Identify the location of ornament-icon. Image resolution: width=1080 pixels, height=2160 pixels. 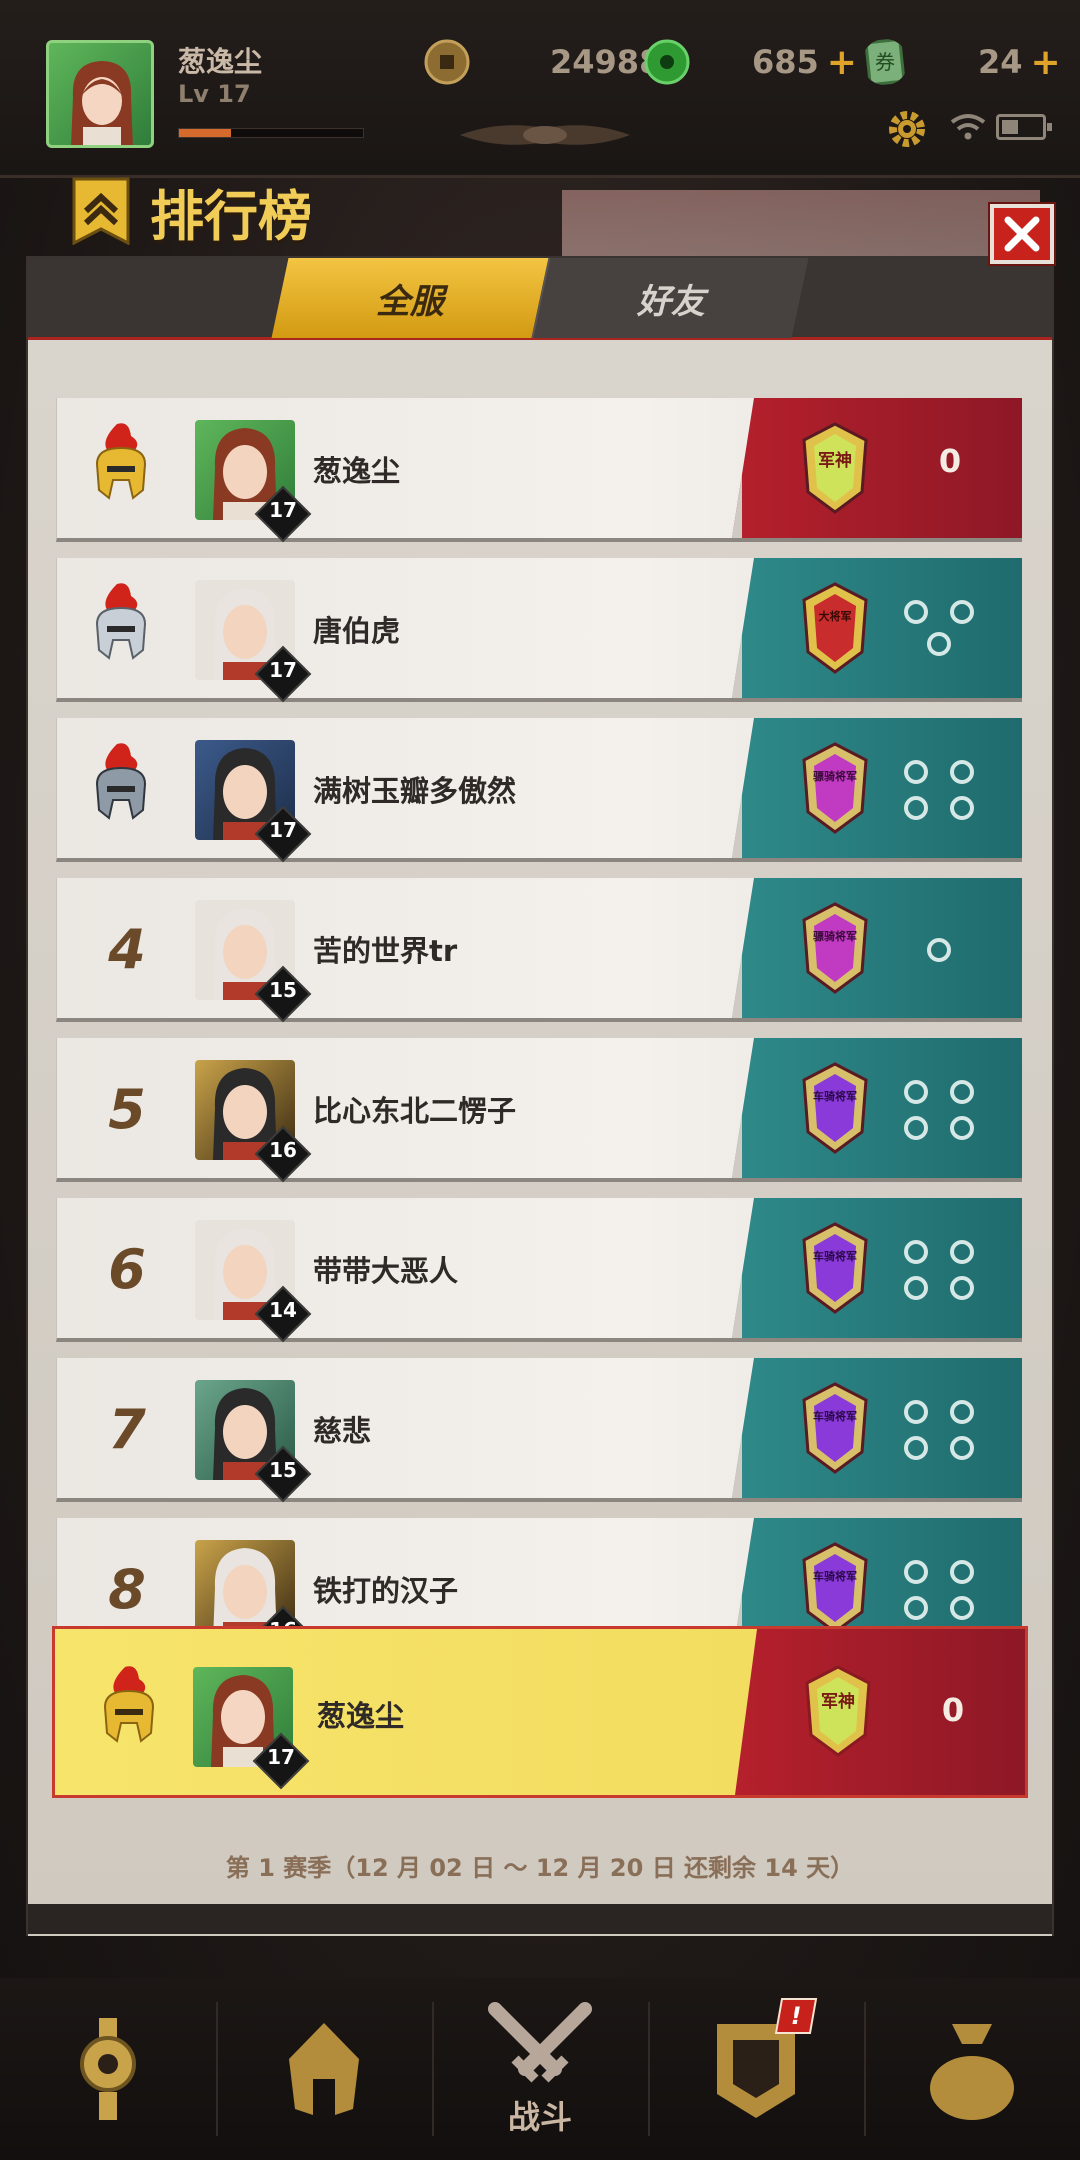
(545, 135).